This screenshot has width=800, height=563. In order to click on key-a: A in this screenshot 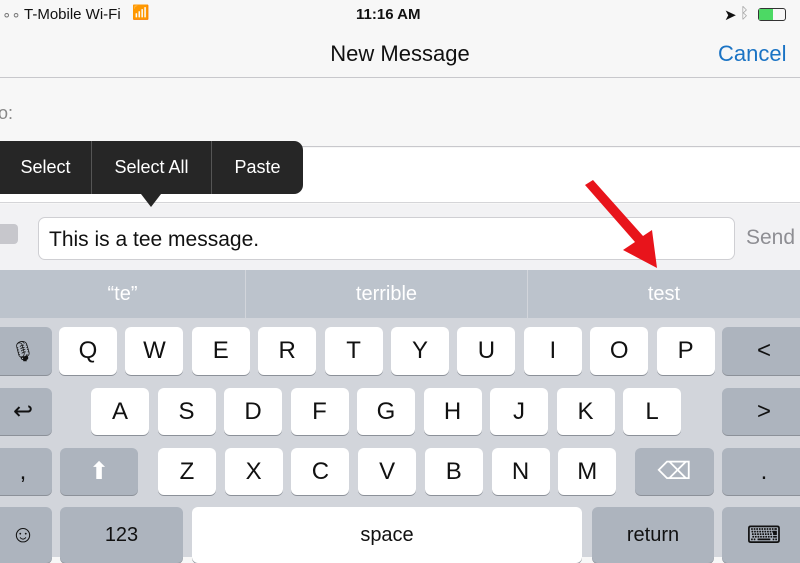, I will do `click(120, 411)`.